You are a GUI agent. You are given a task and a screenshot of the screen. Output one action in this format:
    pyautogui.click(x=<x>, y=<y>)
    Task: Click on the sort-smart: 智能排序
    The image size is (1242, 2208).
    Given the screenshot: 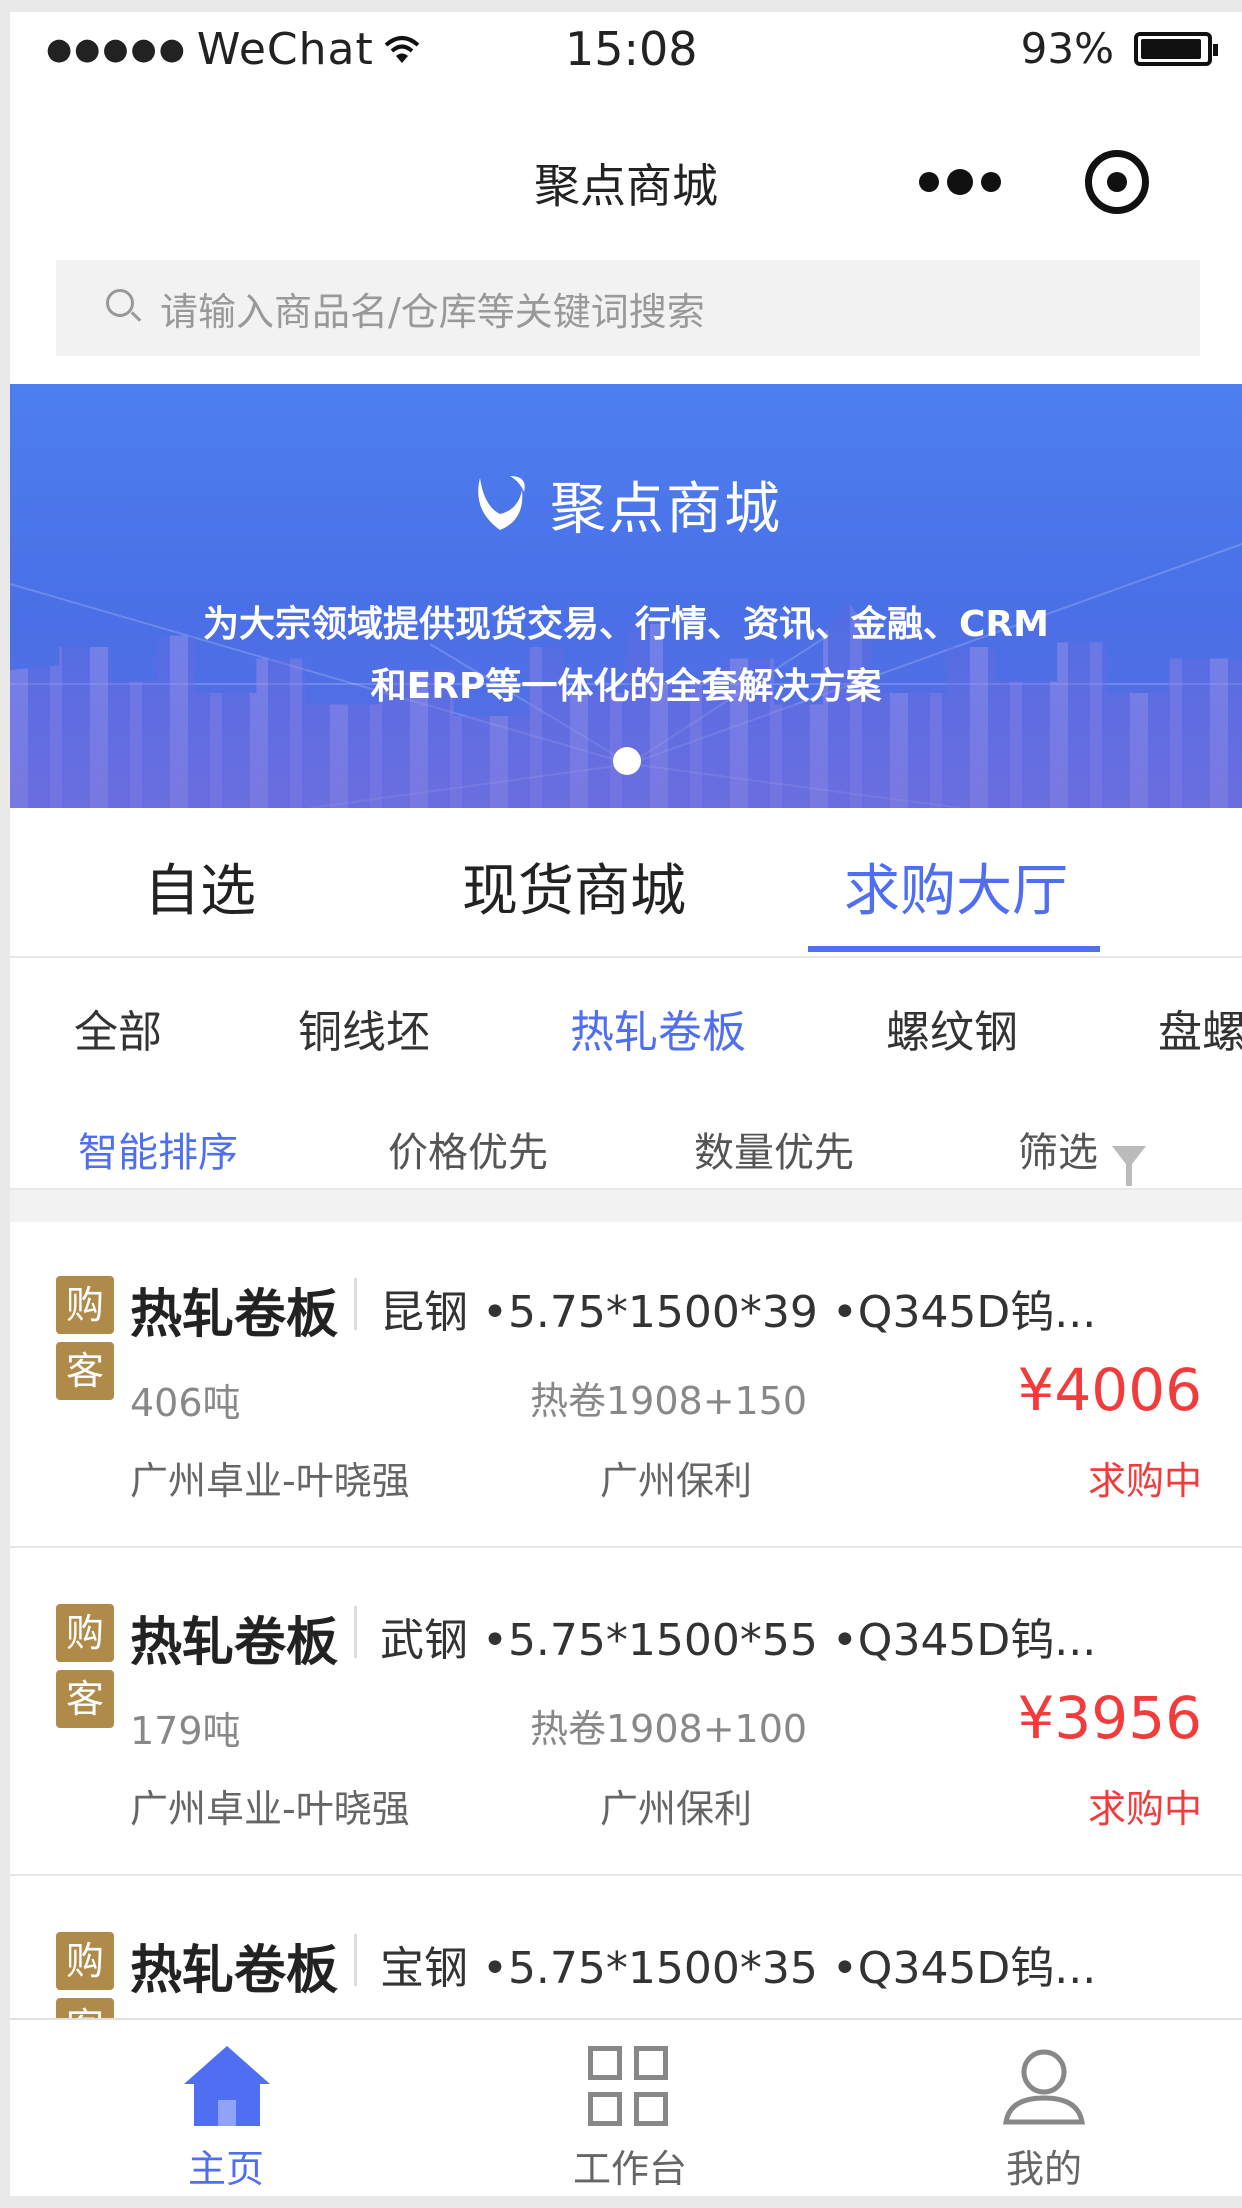 What is the action you would take?
    pyautogui.click(x=158, y=1149)
    